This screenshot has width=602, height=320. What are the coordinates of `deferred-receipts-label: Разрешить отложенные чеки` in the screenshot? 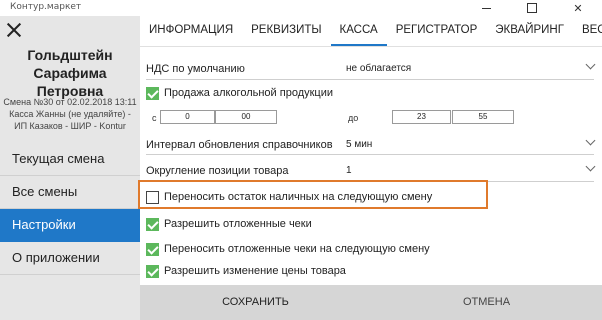 It's located at (238, 224).